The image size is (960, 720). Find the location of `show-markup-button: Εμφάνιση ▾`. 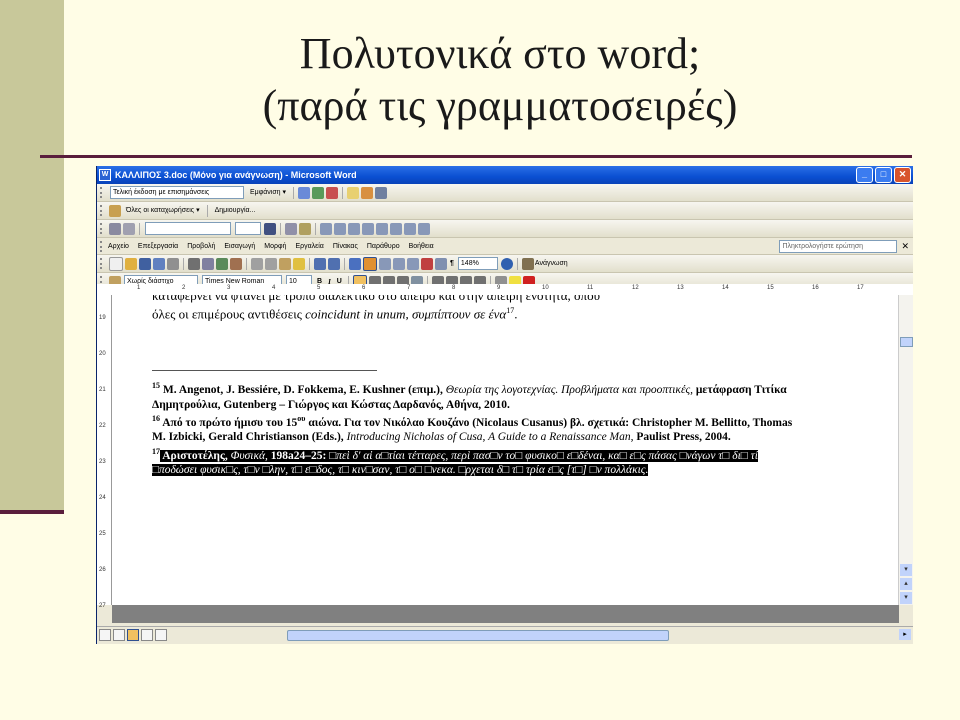

show-markup-button: Εμφάνιση ▾ is located at coordinates (268, 192).